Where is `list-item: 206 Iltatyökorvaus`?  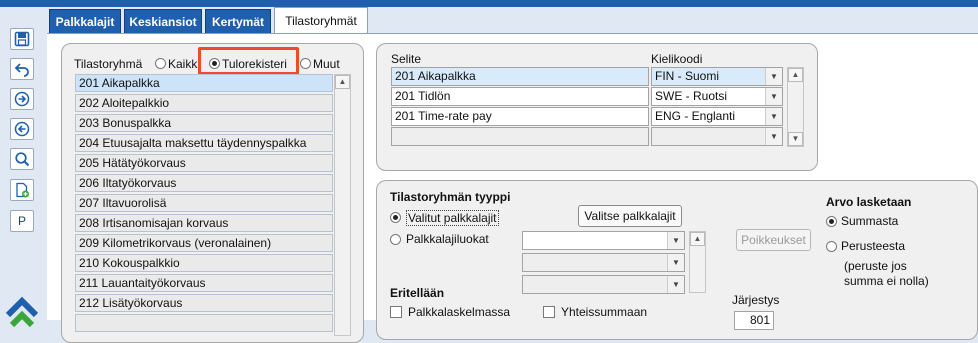 list-item: 206 Iltatyökorvaus is located at coordinates (204, 183).